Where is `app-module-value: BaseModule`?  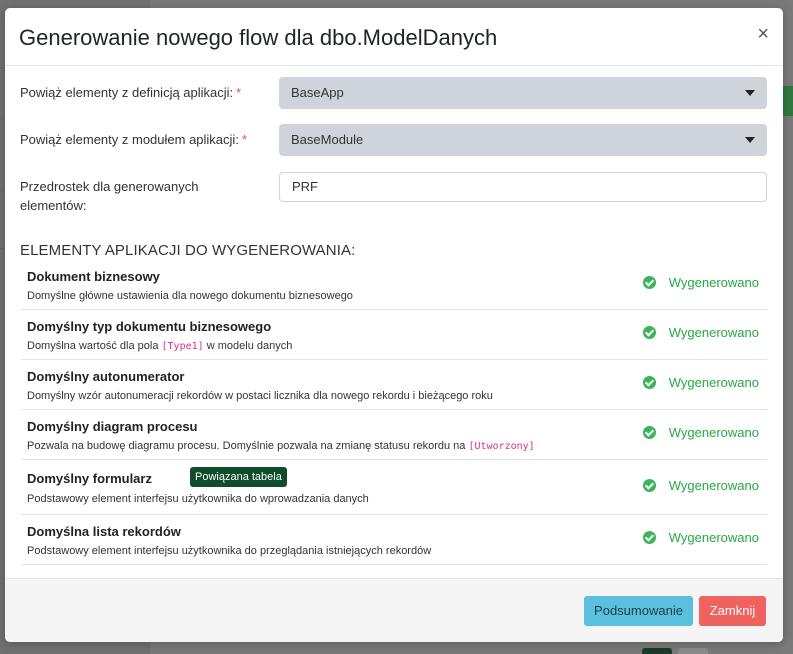 app-module-value: BaseModule is located at coordinates (327, 139).